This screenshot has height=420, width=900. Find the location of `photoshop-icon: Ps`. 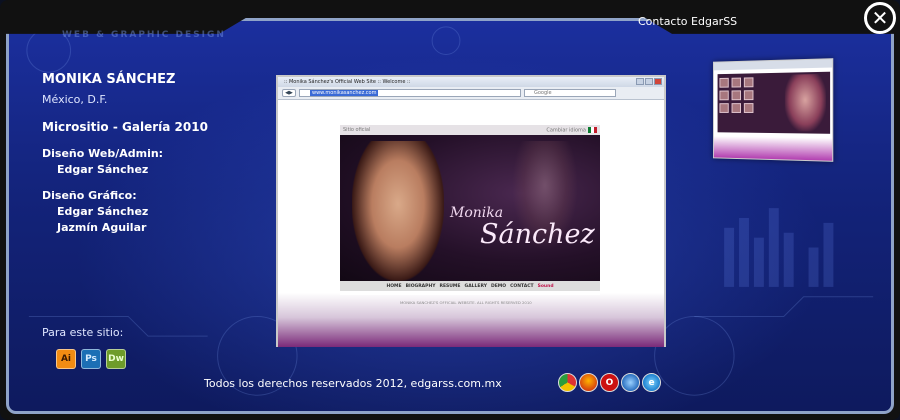

photoshop-icon: Ps is located at coordinates (91, 359).